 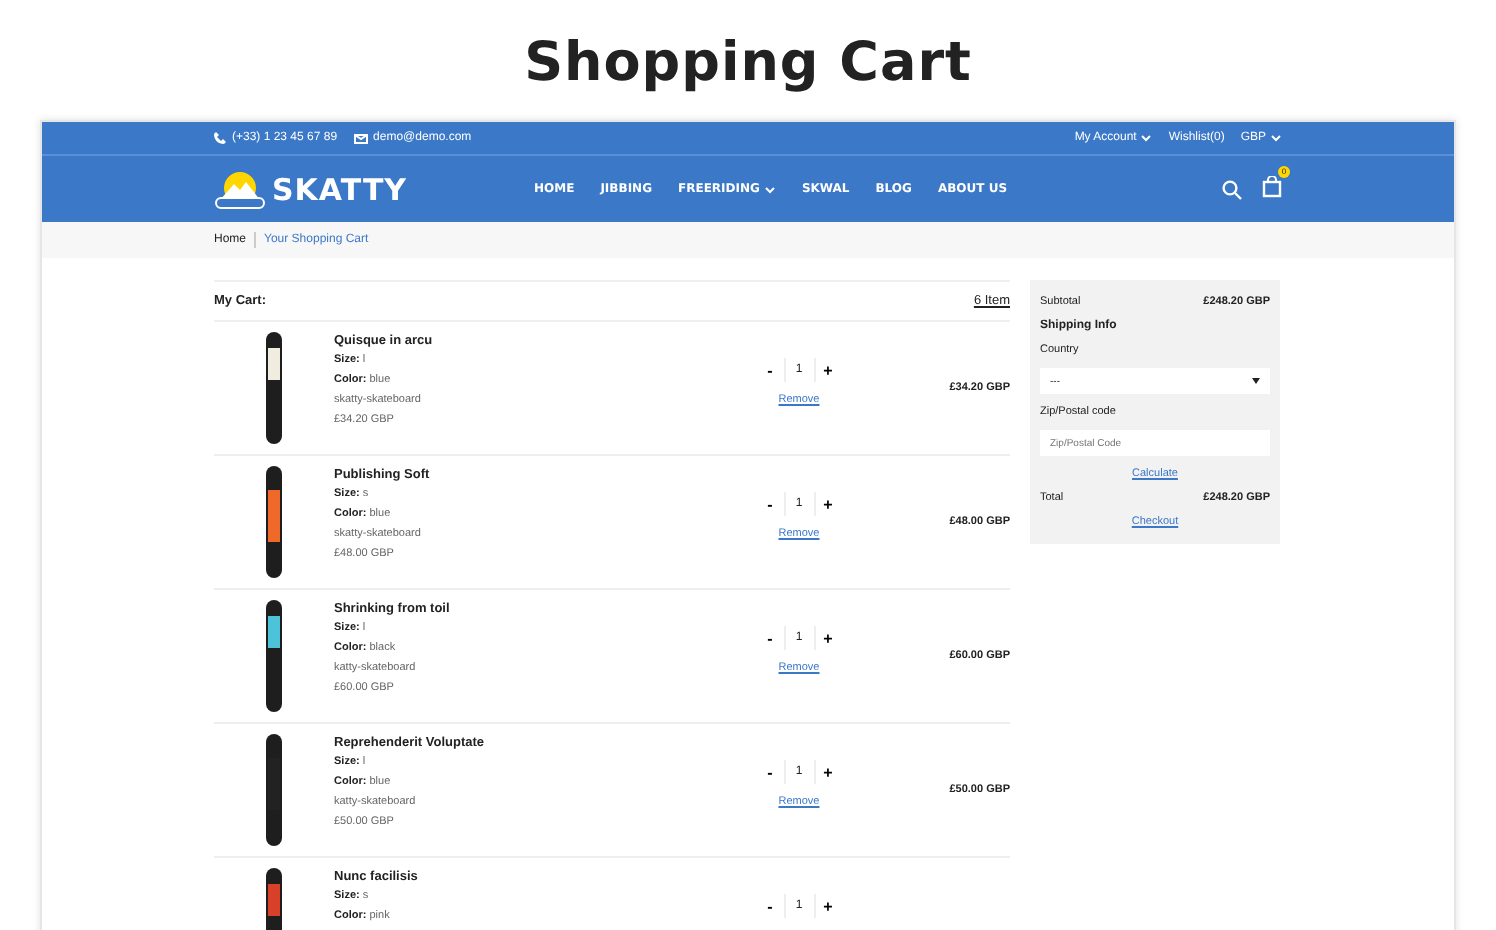 I want to click on mountain-logo-icon, so click(x=240, y=189).